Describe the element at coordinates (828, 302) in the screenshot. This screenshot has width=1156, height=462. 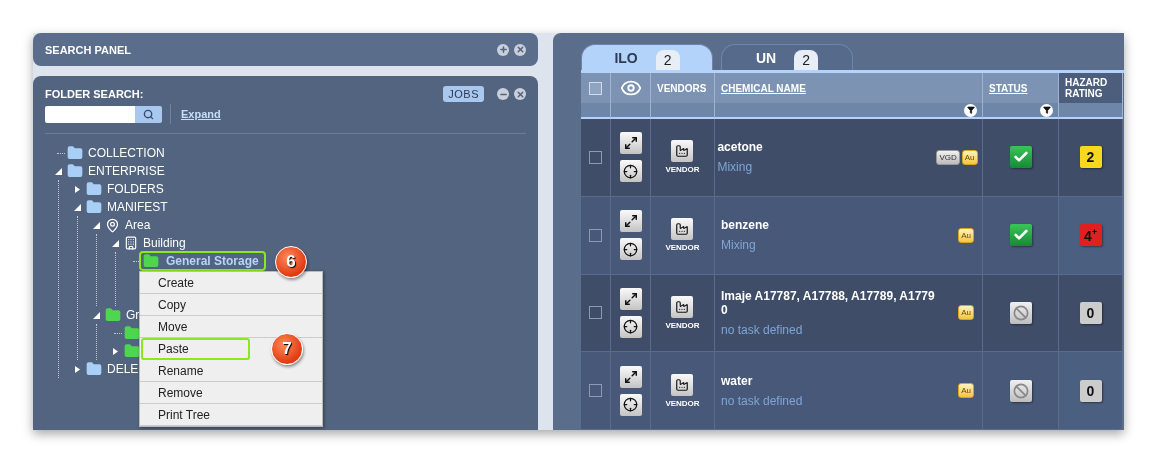
I see `chemical-name: Imaje A17787, A17788, A17789, A17790` at that location.